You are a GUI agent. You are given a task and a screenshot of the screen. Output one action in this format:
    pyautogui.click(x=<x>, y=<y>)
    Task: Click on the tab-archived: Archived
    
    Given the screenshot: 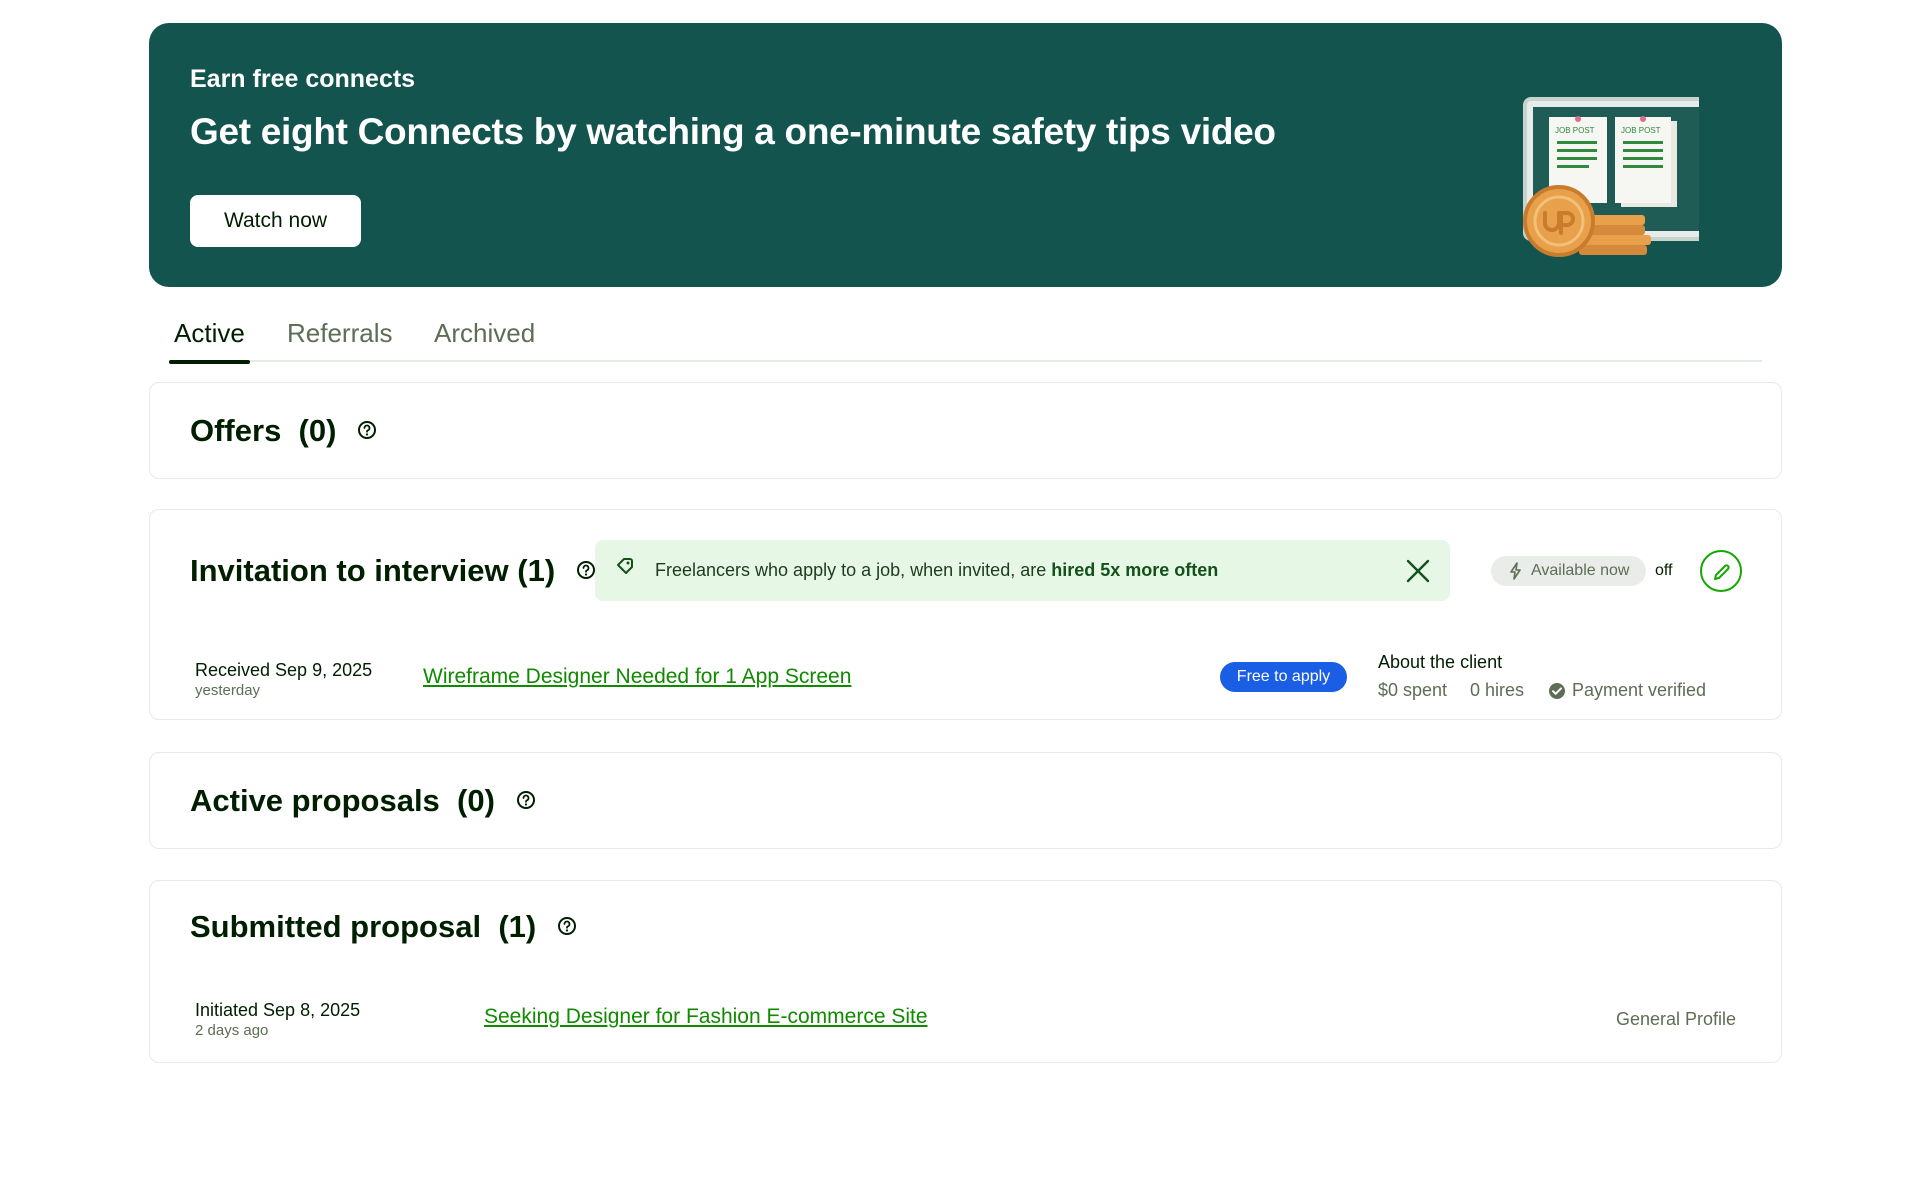 What is the action you would take?
    pyautogui.click(x=484, y=340)
    